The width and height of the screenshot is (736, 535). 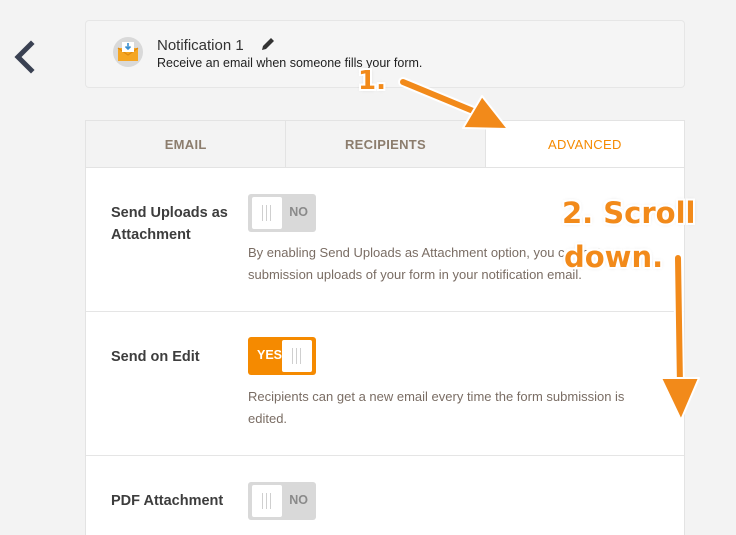 I want to click on send-on-edit-toggle: YES, so click(x=282, y=356).